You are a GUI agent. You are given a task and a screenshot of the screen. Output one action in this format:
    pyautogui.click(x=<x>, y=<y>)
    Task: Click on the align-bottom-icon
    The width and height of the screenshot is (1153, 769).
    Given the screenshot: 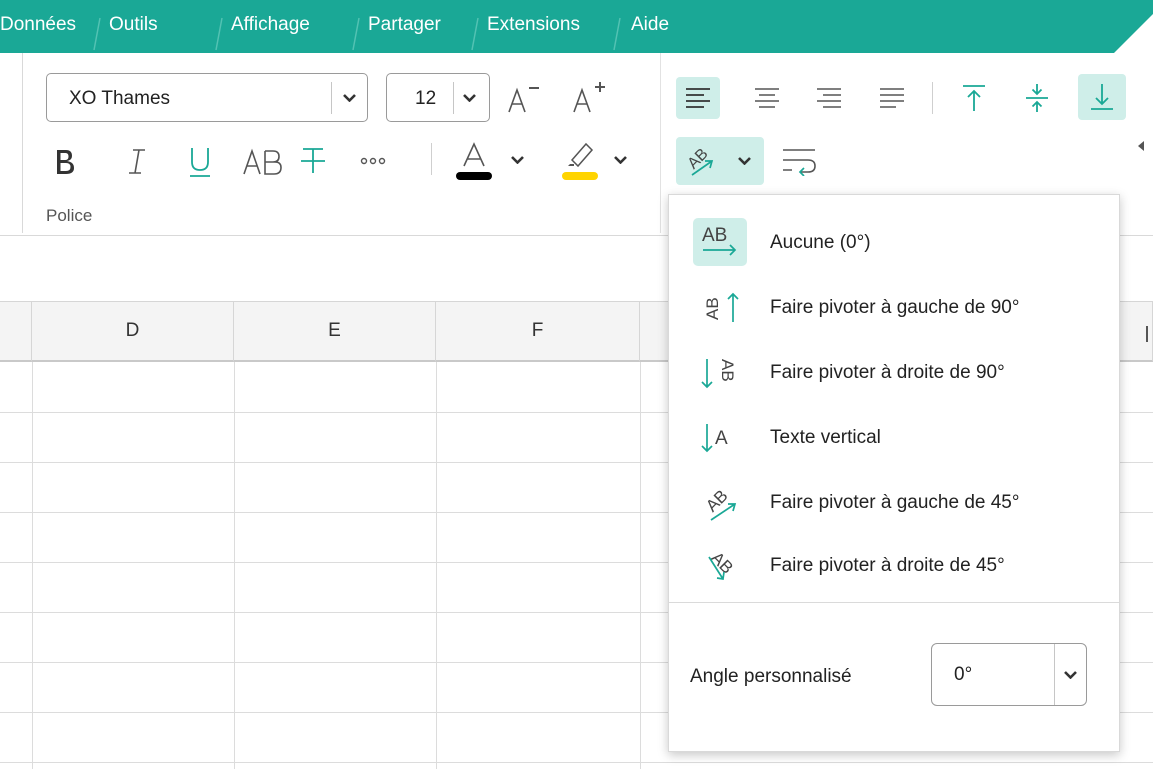 What is the action you would take?
    pyautogui.click(x=1102, y=97)
    